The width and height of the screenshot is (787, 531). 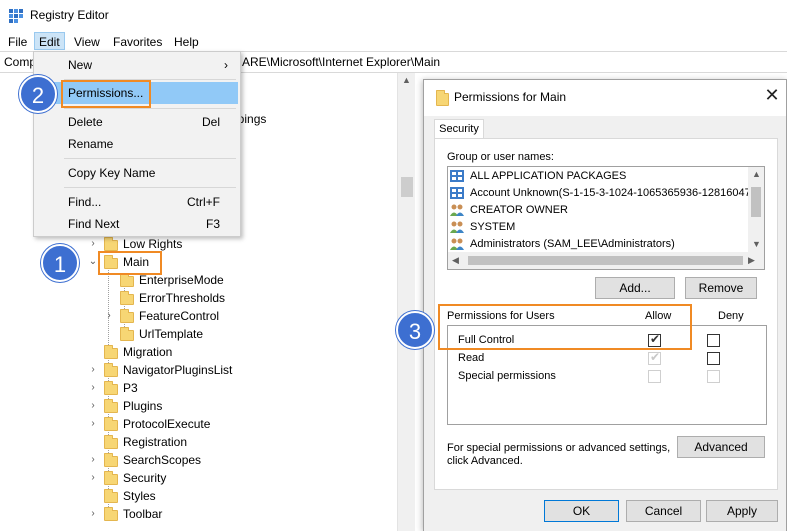 I want to click on tree-item-navigatorpluginslist: › NavigatorPluginsList, so click(x=188, y=370).